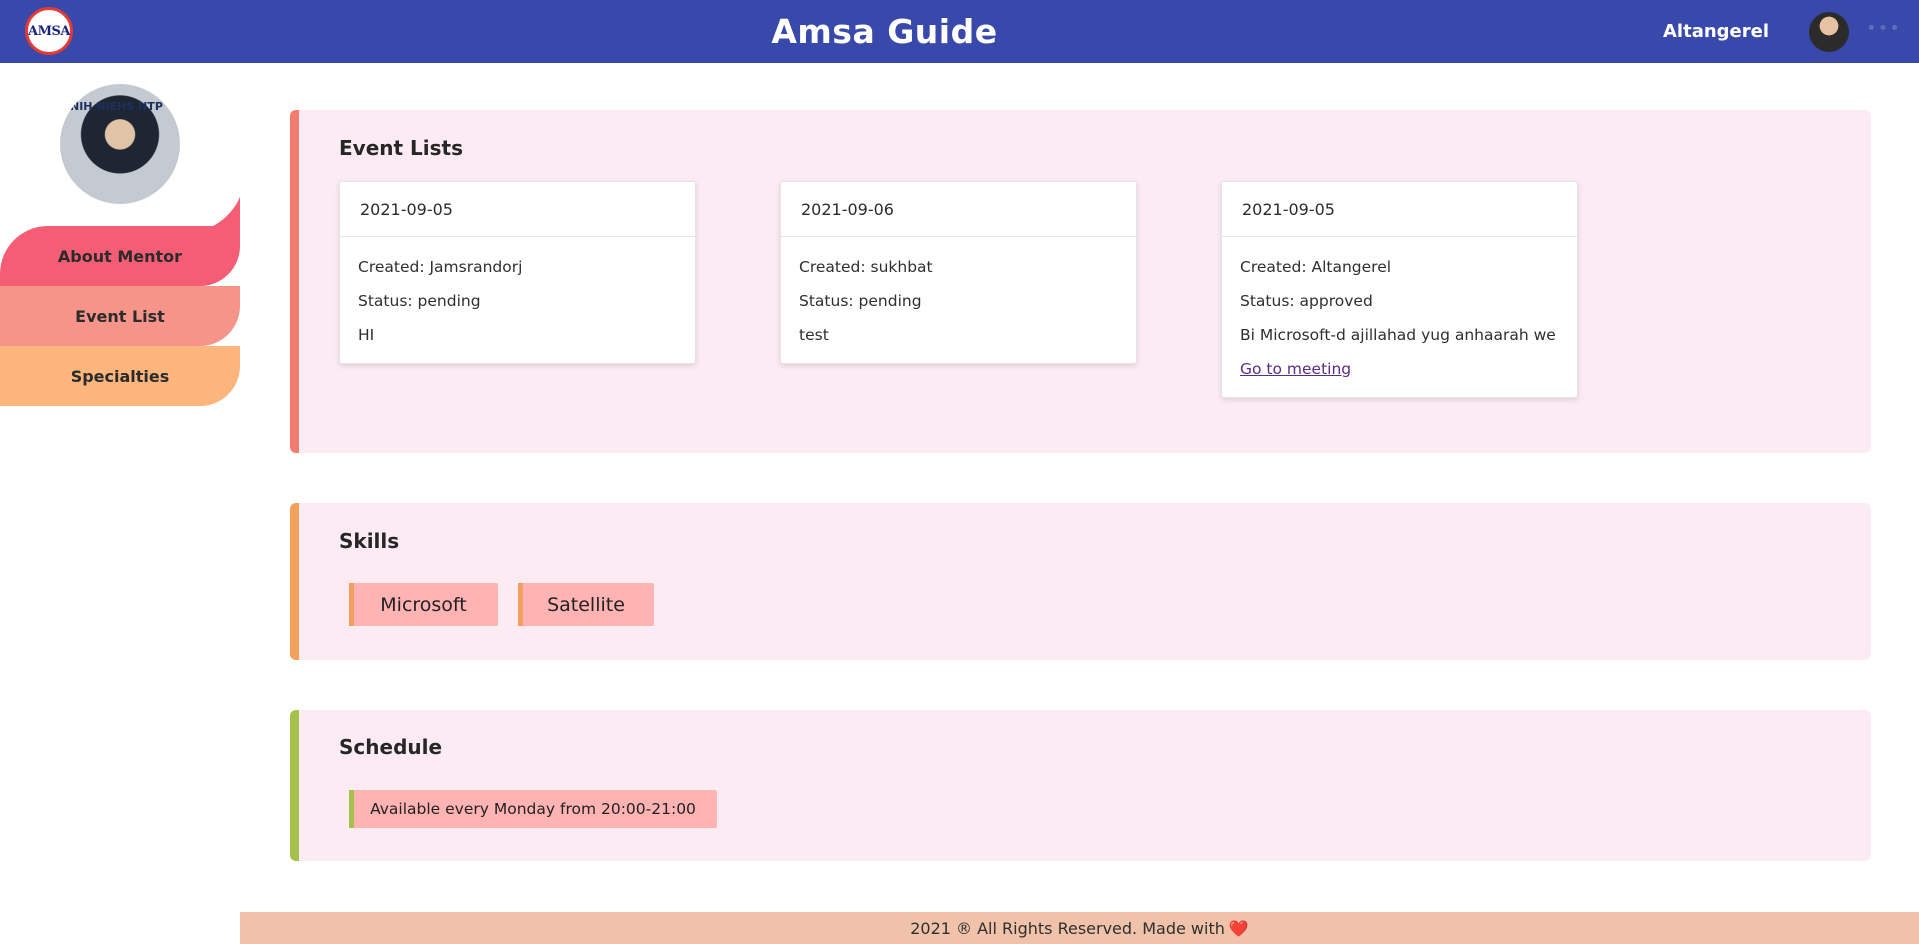 The image size is (1919, 944). Describe the element at coordinates (1316, 267) in the screenshot. I see `event-created: Created: Altangerel` at that location.